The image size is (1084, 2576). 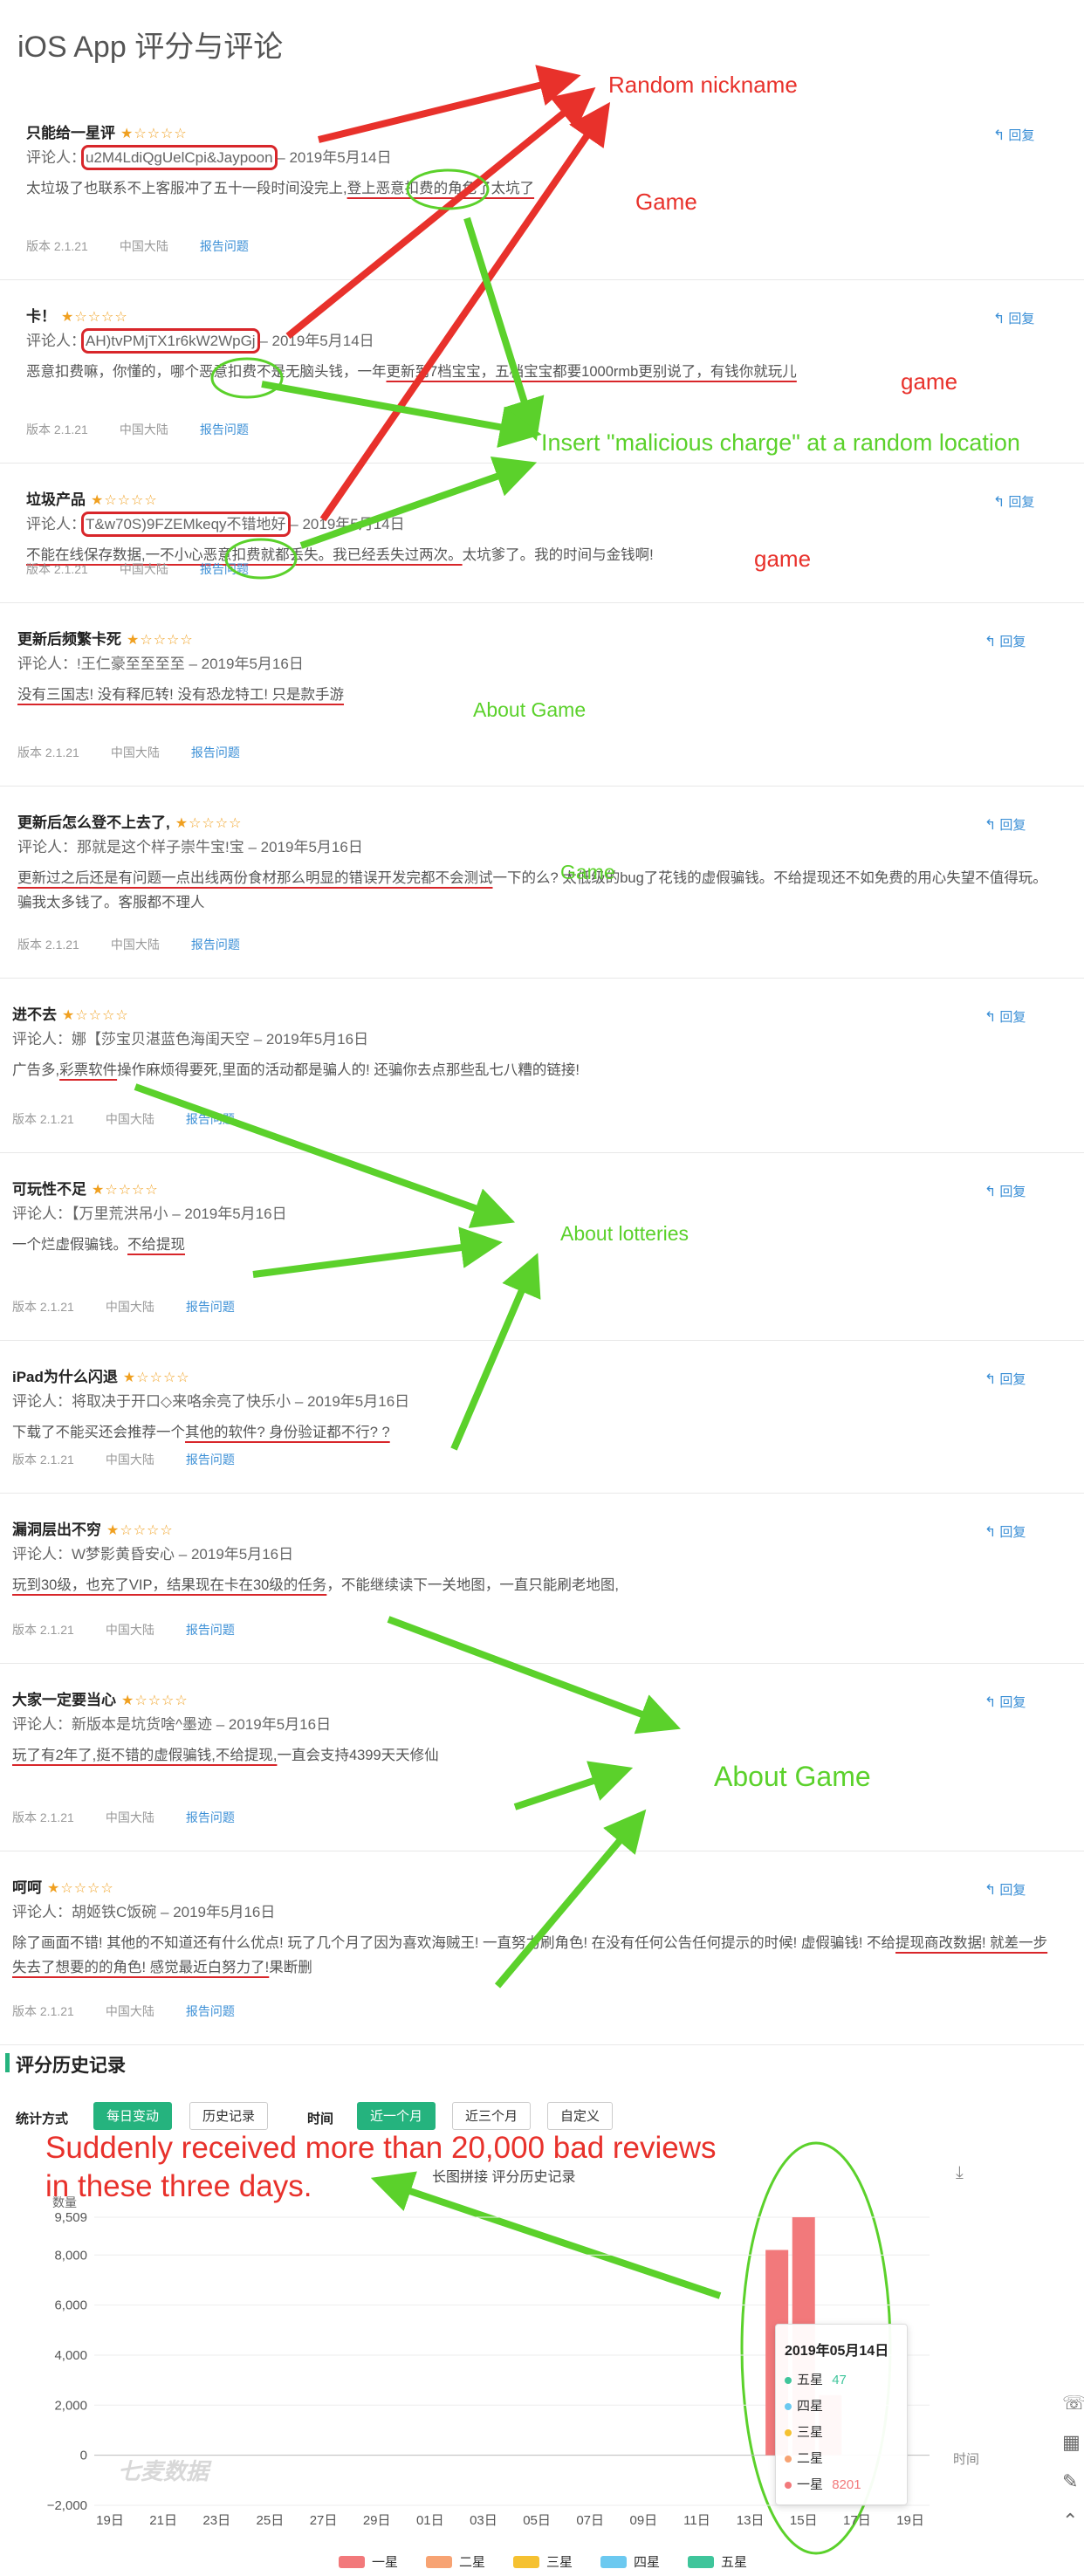 What do you see at coordinates (846, 2484) in the screenshot?
I see `tooltip-row-value: 8201` at bounding box center [846, 2484].